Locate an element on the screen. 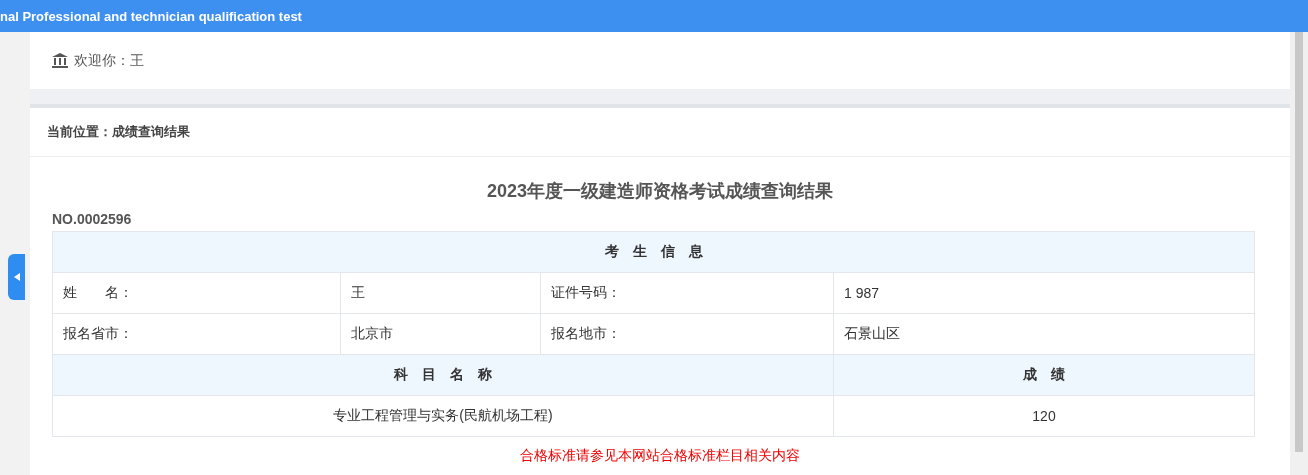  welcome-text: 欢迎你：王 is located at coordinates (109, 60).